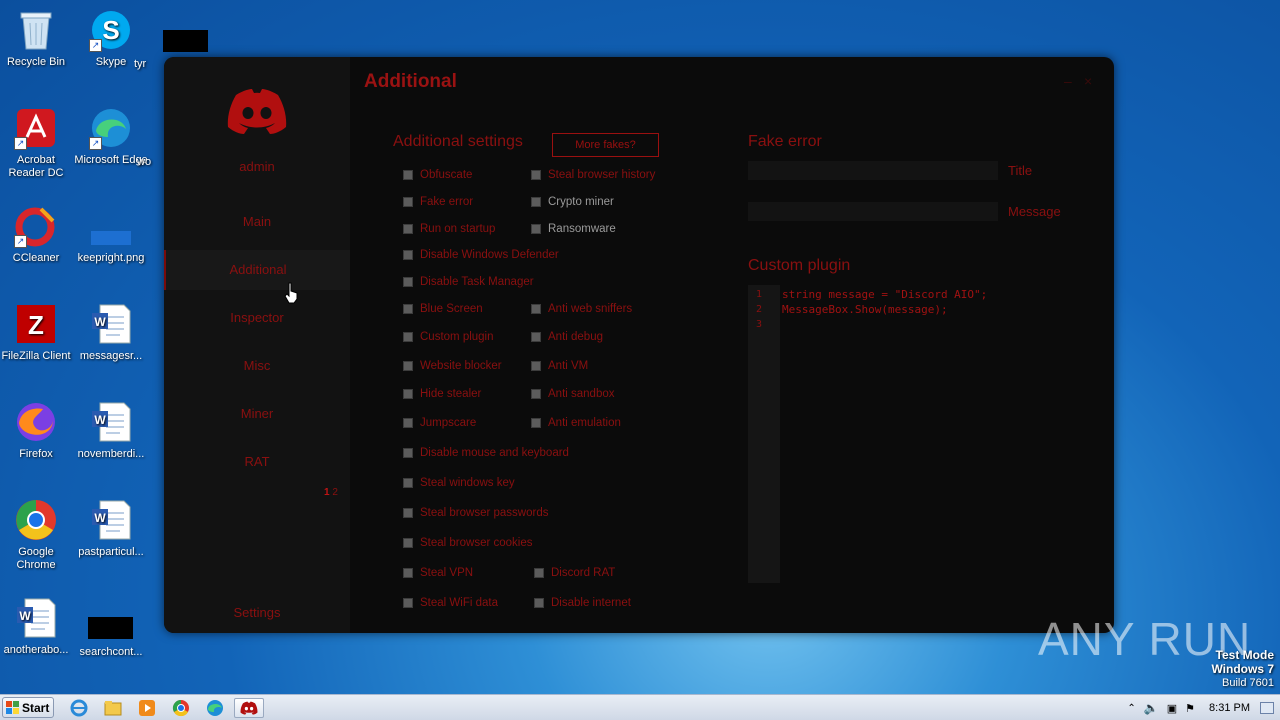  I want to click on checkbox-disable-mouse-and-keyboard: Disable mouse and keyboard, so click(486, 453).